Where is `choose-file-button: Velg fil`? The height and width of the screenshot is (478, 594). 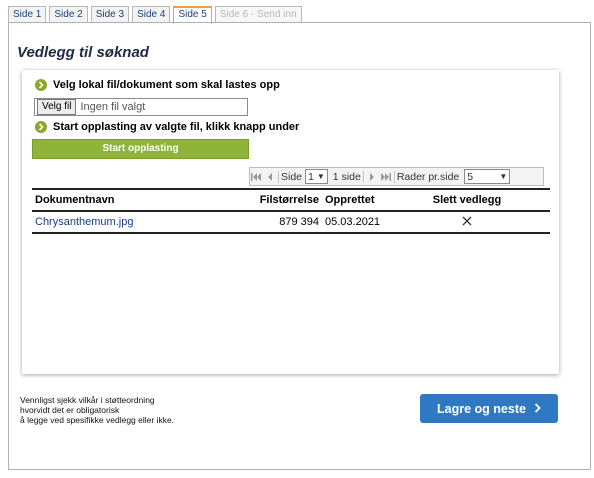
choose-file-button: Velg fil is located at coordinates (57, 107).